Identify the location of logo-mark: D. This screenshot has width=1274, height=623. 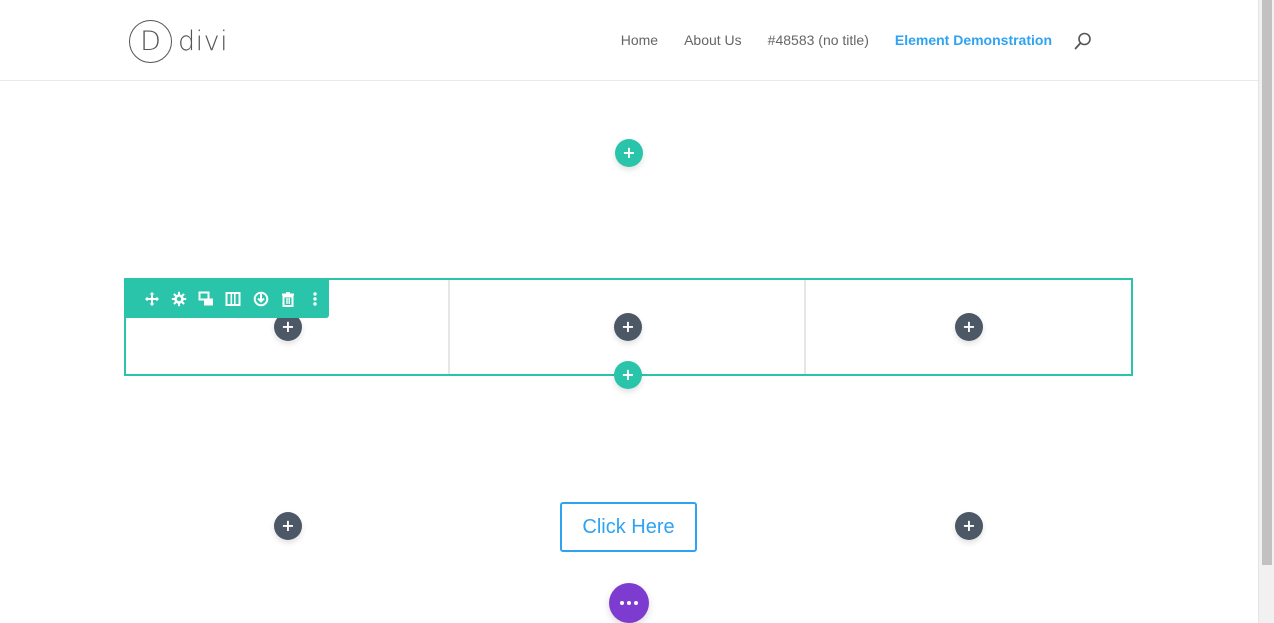
(150, 41).